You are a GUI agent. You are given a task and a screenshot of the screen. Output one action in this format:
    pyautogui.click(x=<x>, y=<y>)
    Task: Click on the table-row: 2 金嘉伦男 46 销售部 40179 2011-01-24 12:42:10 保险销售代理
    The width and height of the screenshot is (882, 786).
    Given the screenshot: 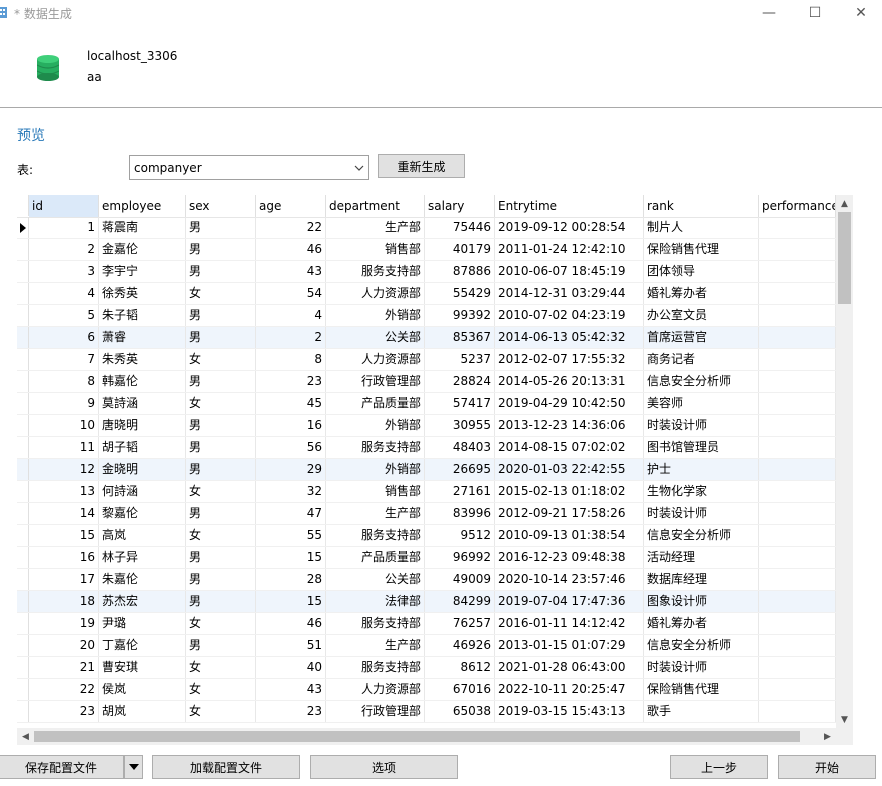 What is the action you would take?
    pyautogui.click(x=426, y=250)
    